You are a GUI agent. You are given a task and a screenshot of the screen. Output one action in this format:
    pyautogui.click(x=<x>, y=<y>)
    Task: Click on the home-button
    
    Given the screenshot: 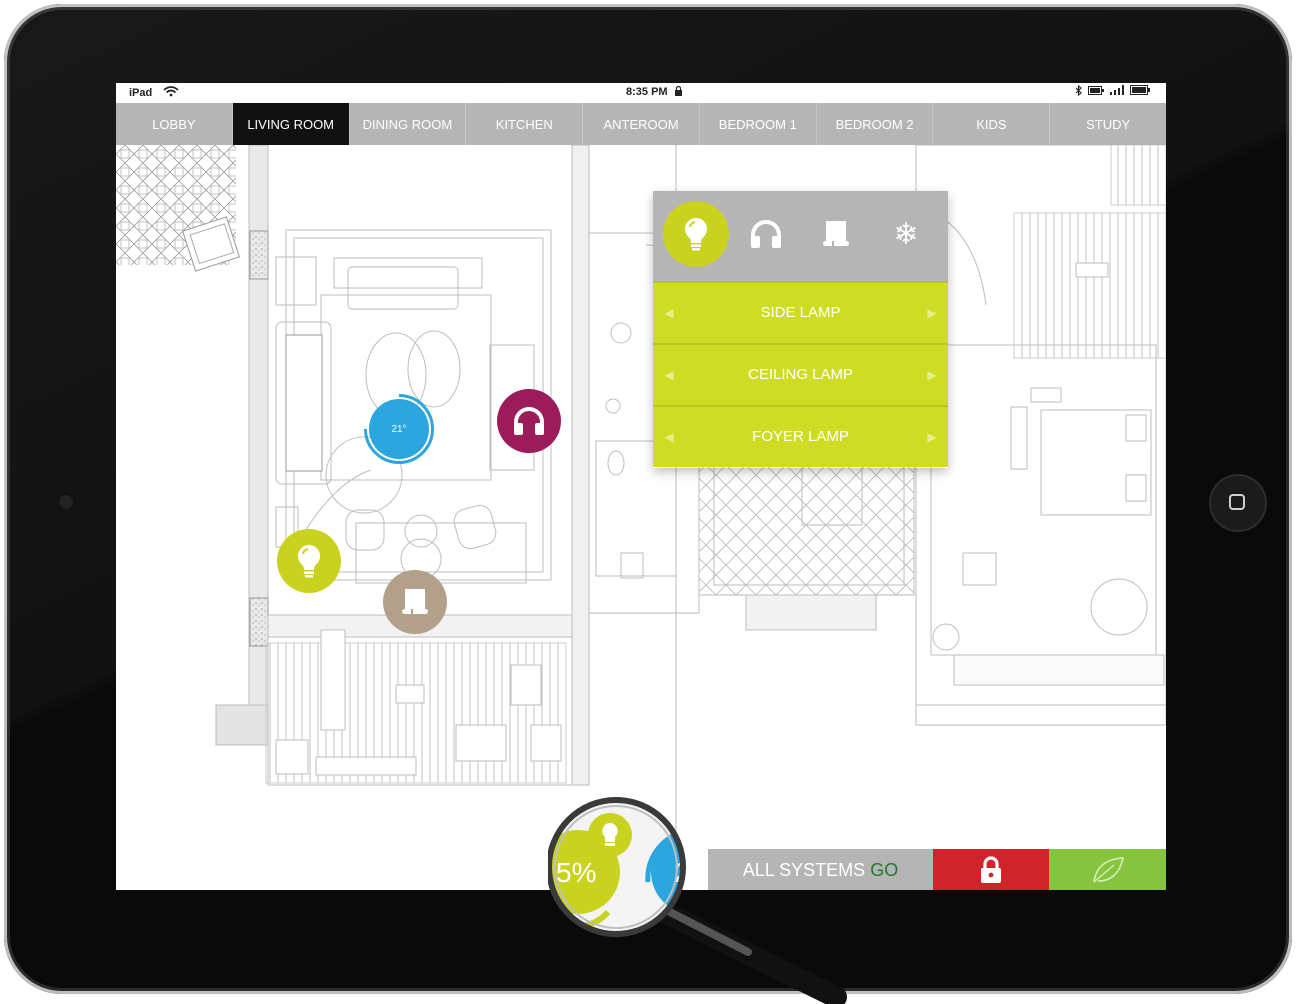 What is the action you would take?
    pyautogui.click(x=1238, y=503)
    